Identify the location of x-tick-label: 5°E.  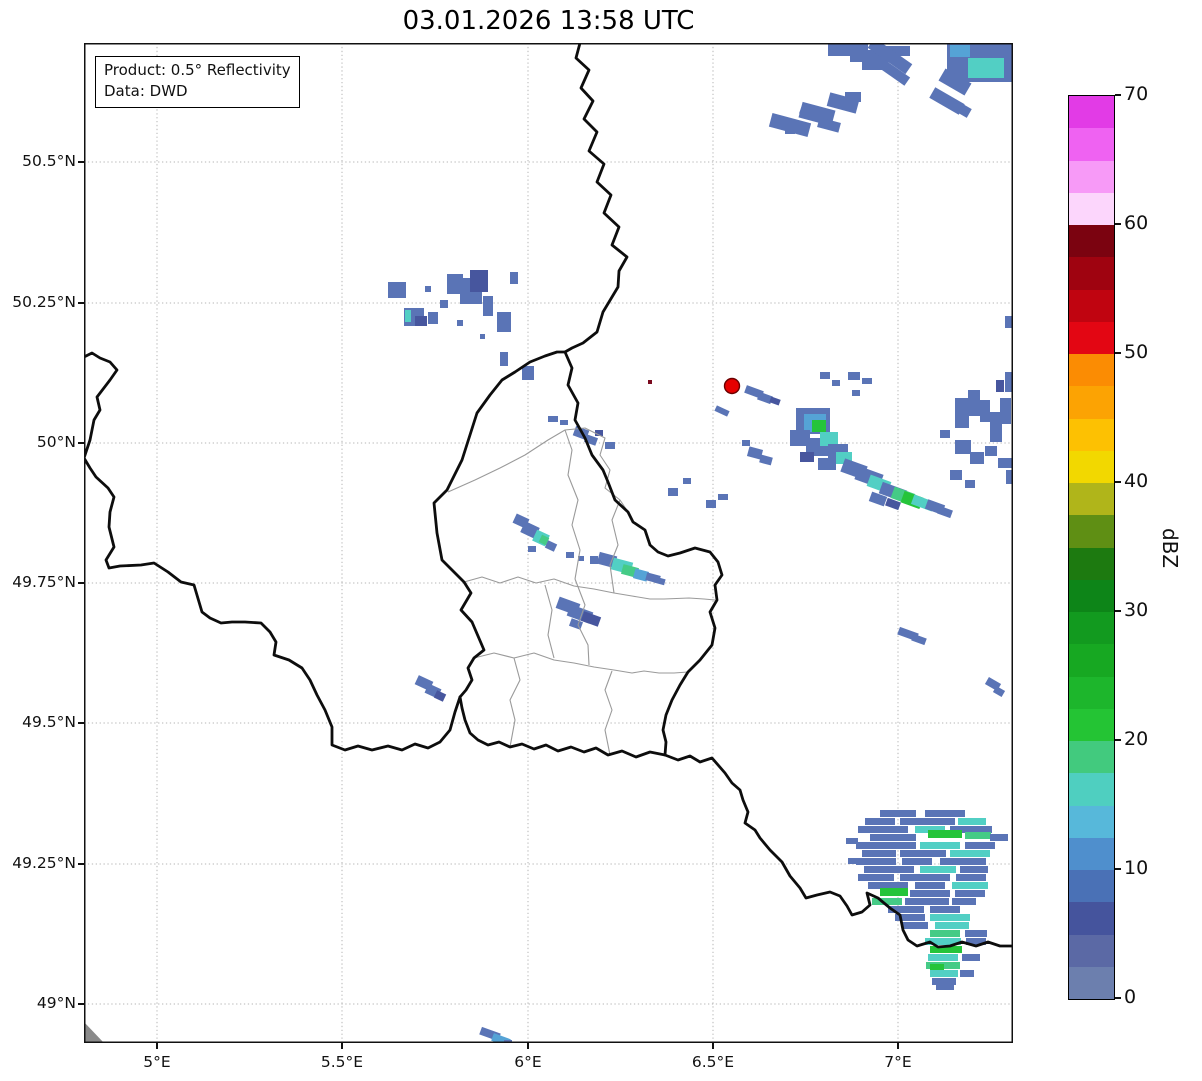
(157, 1062).